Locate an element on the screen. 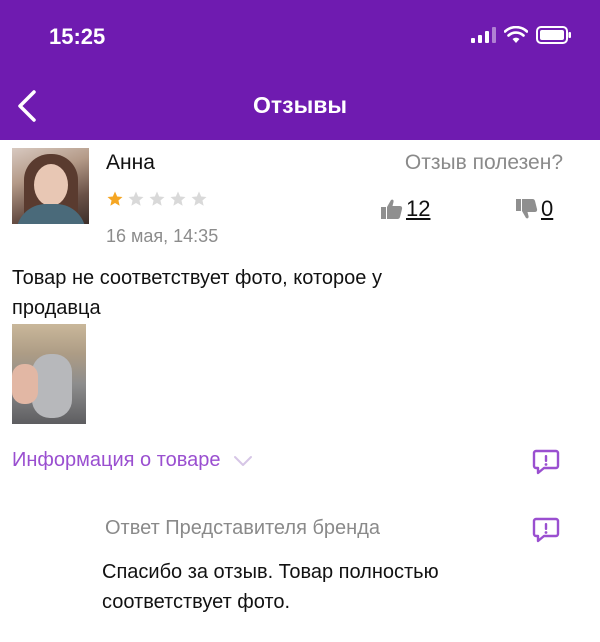 The width and height of the screenshot is (600, 642). dislike-button: 0 is located at coordinates (534, 209).